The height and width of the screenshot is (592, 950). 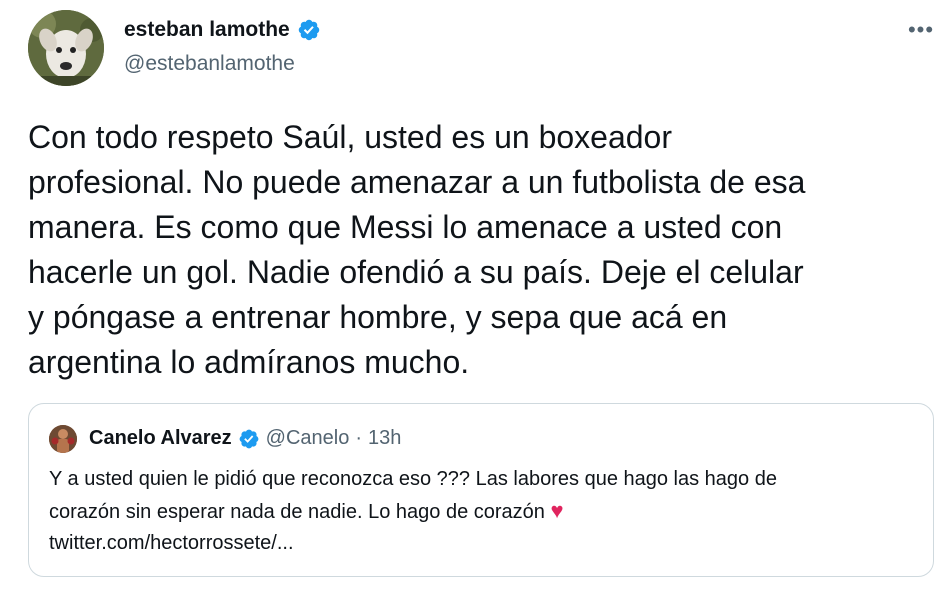 I want to click on more-options-icon: •••, so click(x=921, y=29).